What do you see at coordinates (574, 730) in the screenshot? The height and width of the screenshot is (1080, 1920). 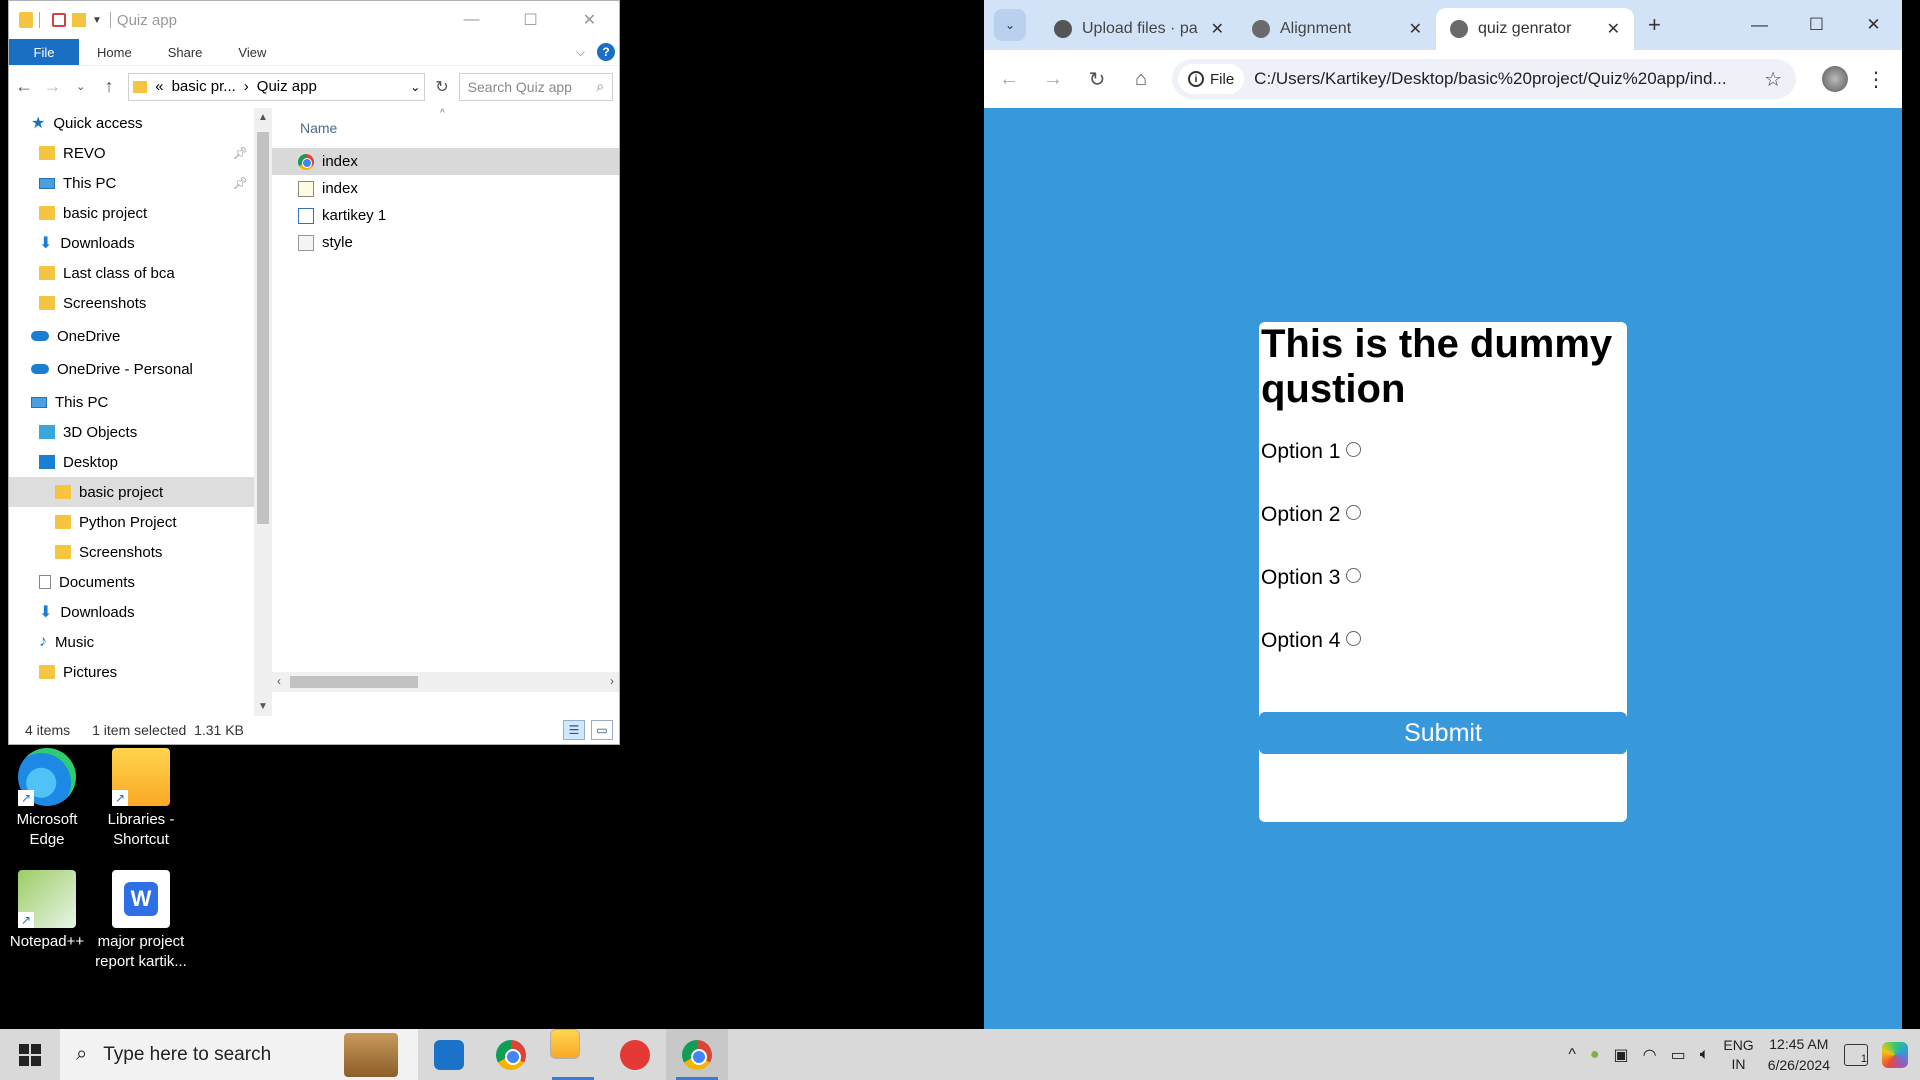 I see `details-view-icon: ☰` at bounding box center [574, 730].